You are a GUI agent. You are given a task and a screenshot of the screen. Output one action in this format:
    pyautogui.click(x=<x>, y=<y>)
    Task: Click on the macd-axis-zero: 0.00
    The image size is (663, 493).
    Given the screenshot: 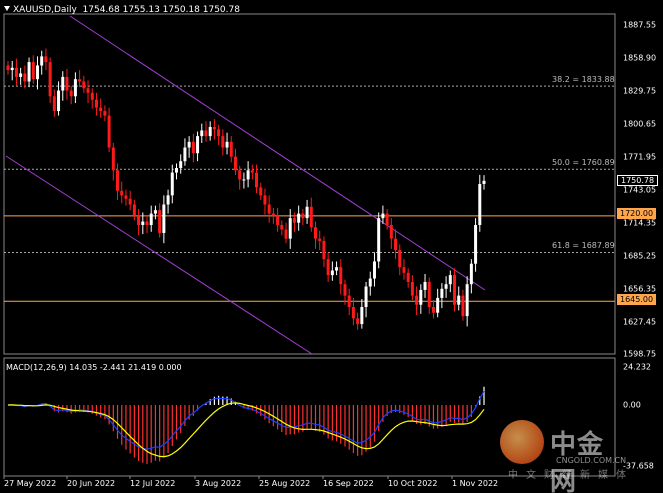 What is the action you would take?
    pyautogui.click(x=632, y=405)
    